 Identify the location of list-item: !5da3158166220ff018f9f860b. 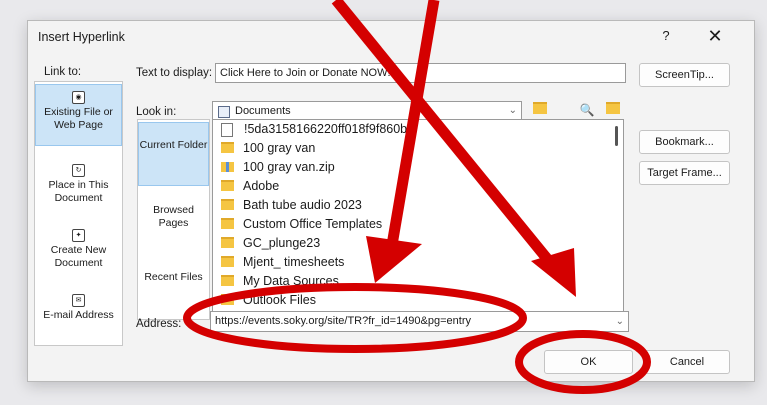
(314, 129).